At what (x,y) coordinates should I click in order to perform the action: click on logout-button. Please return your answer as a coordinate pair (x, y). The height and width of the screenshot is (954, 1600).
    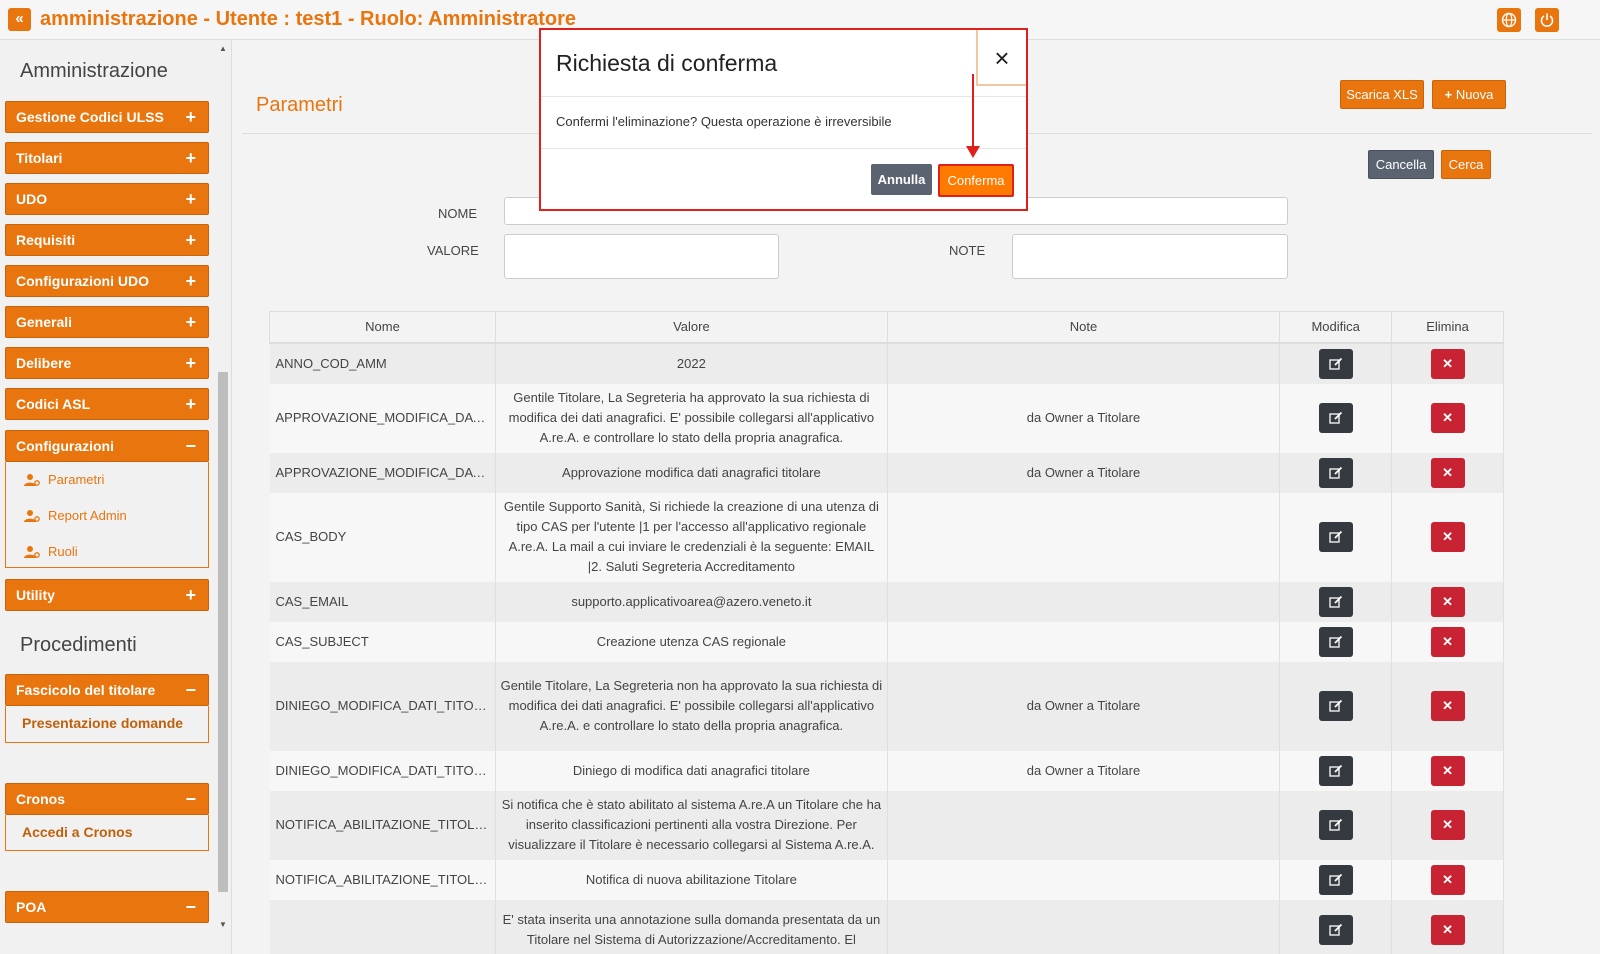
    Looking at the image, I should click on (1547, 20).